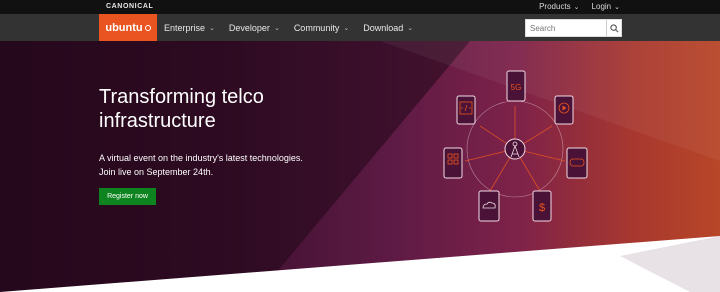  I want to click on device-grid-icon, so click(453, 163).